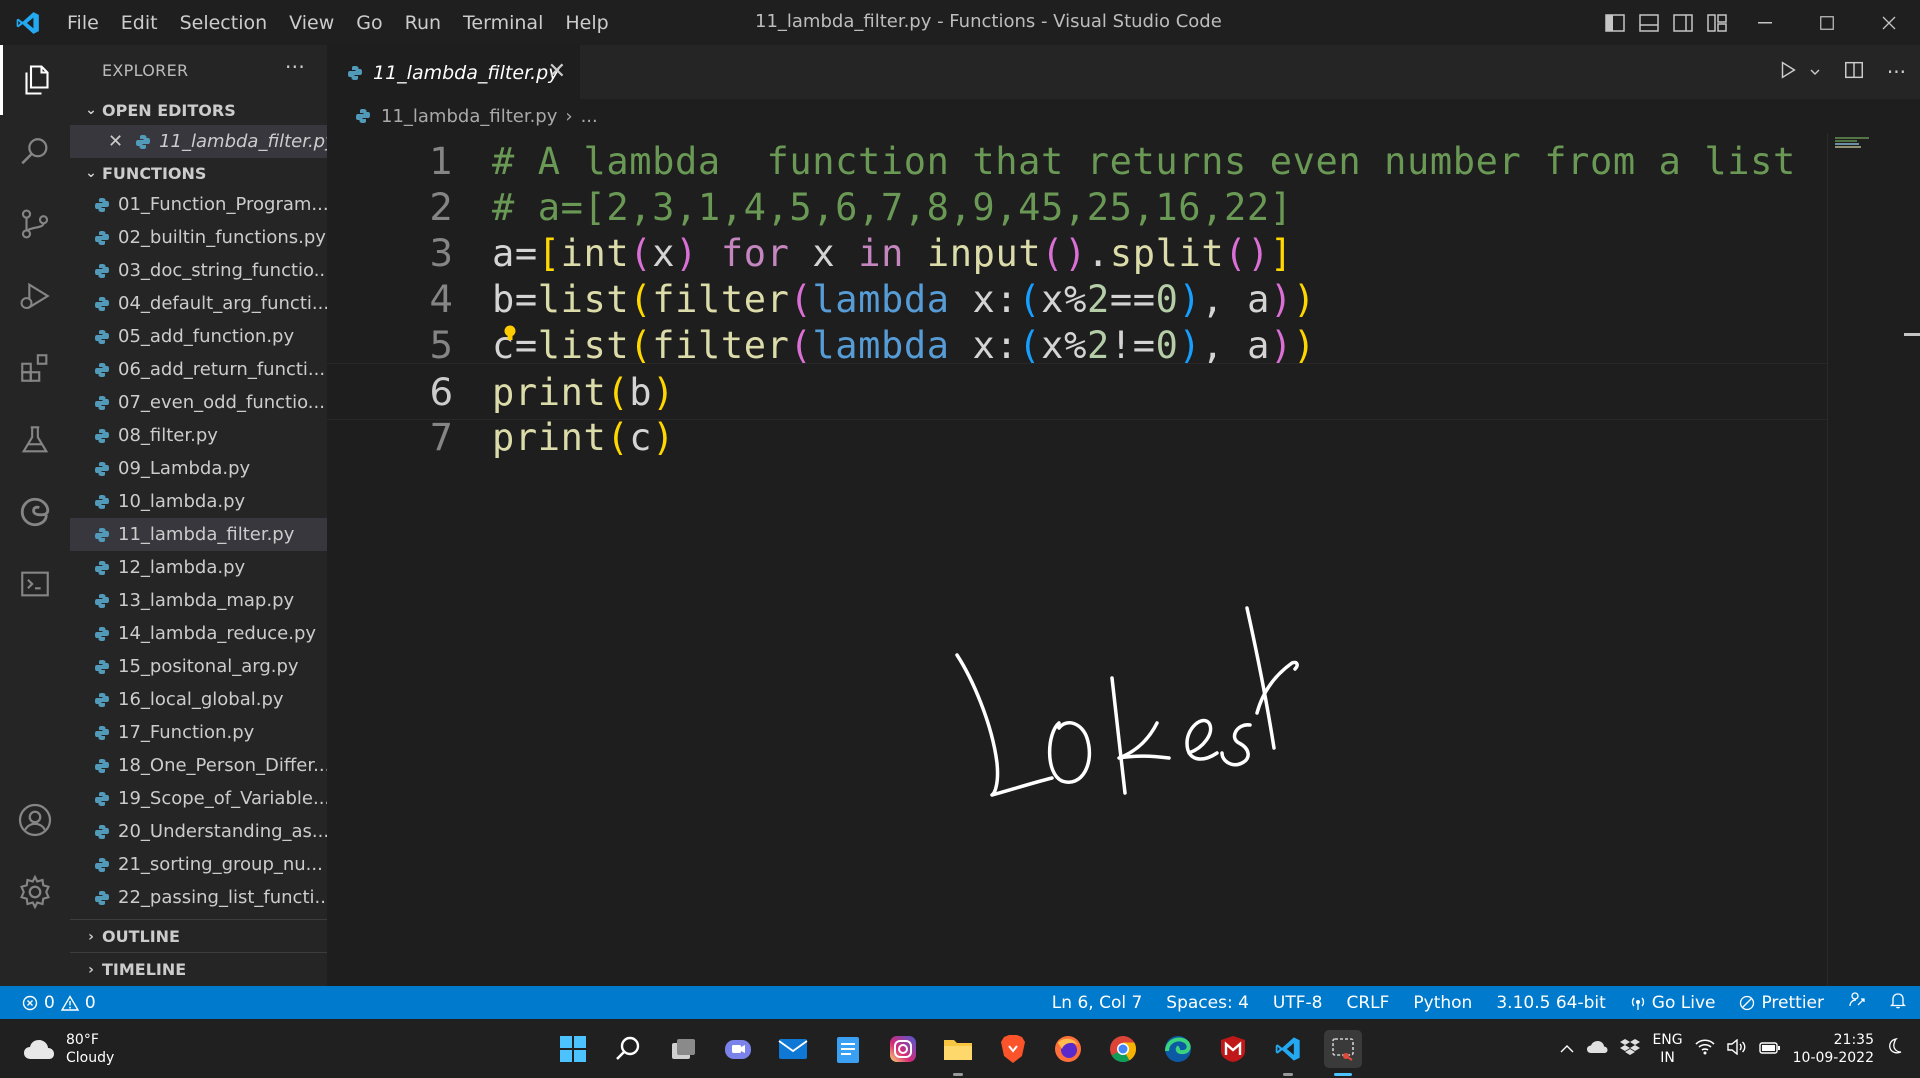 This screenshot has width=1920, height=1078. Describe the element at coordinates (198, 633) in the screenshot. I see `file-item: 14_lambda_reduce.py` at that location.